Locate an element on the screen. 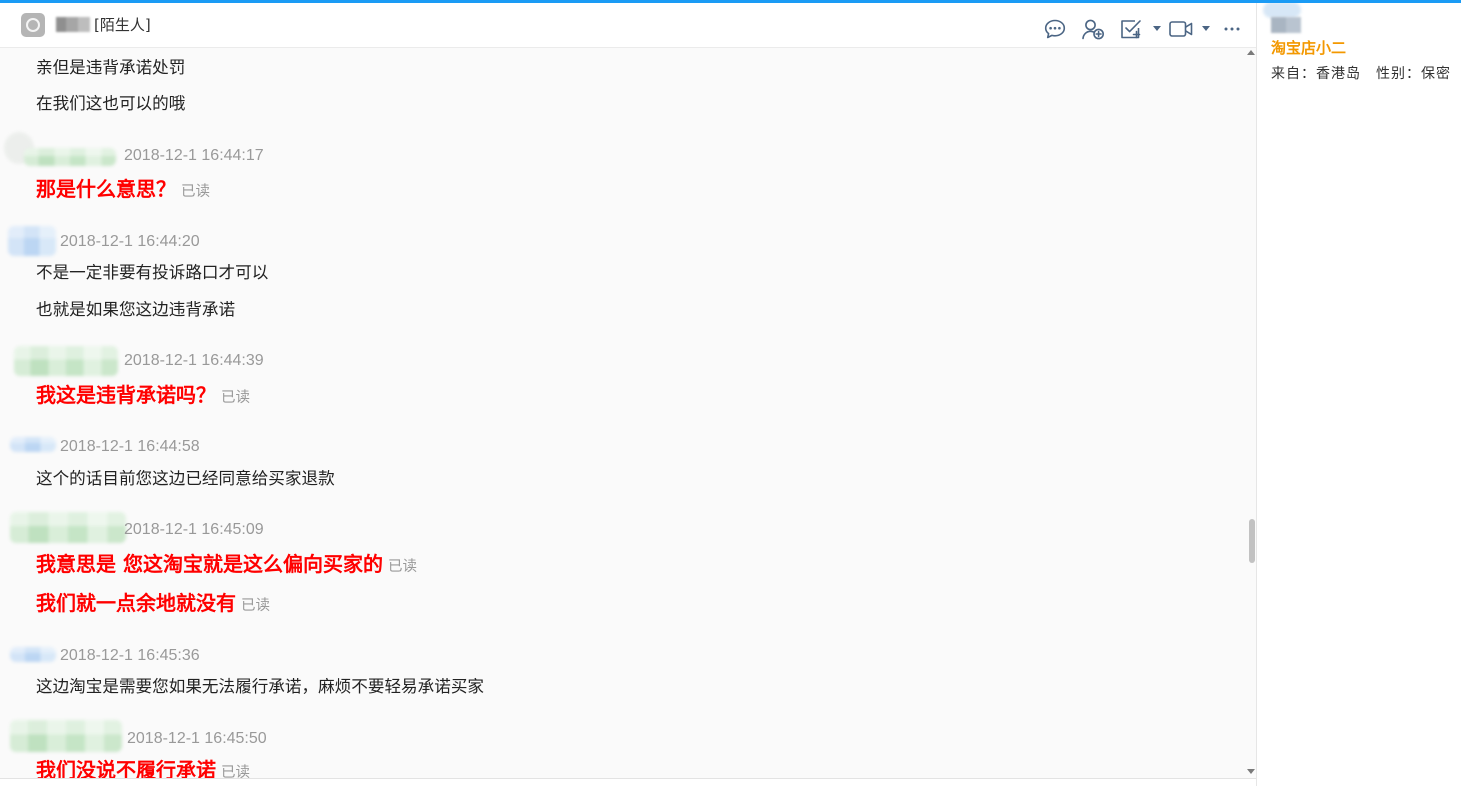 The image size is (1461, 786). message-text: 这边淘宝是需要您如果无法履行承诺，麻烦不要轻易承诺买家 is located at coordinates (260, 686).